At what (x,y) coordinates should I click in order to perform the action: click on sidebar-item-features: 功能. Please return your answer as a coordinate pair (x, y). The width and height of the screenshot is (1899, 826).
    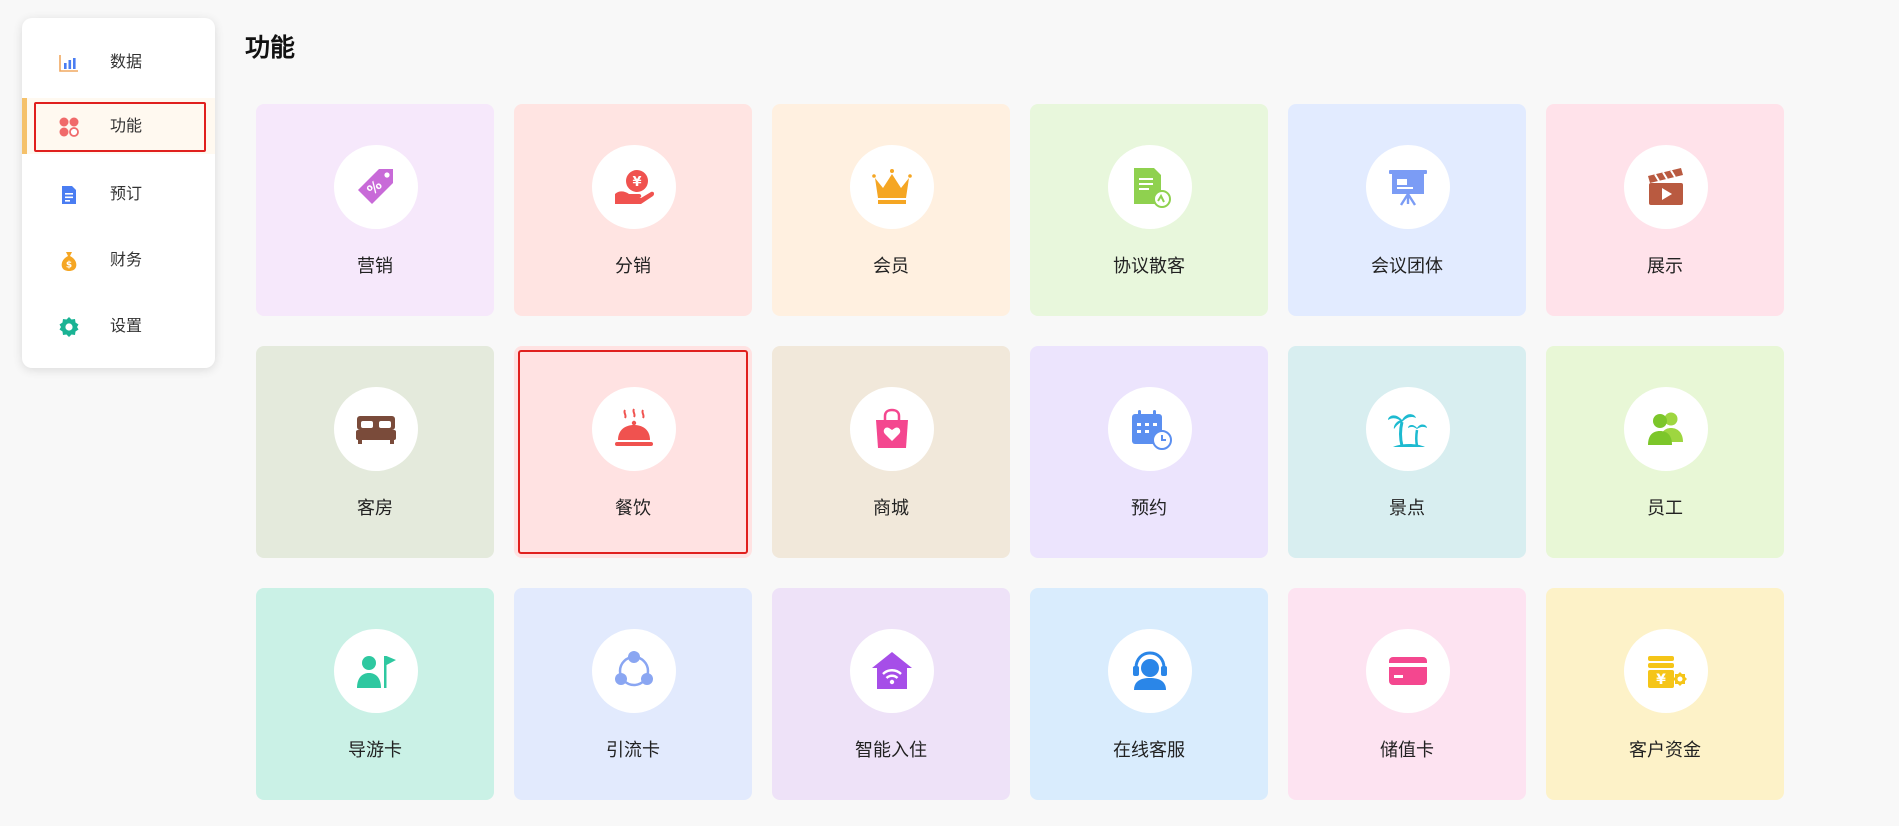
    Looking at the image, I should click on (118, 126).